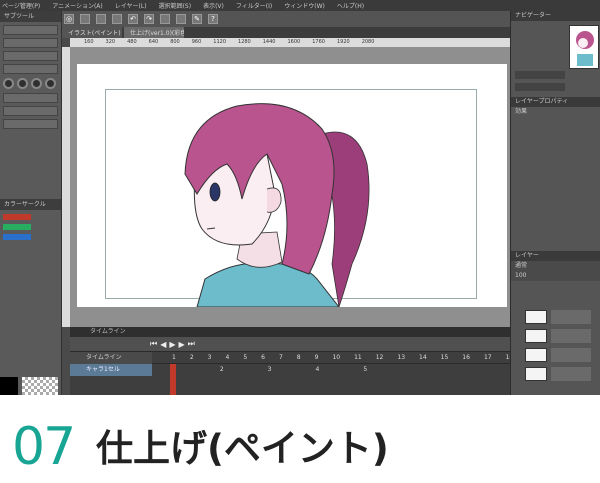 Image resolution: width=600 pixels, height=483 pixels. What do you see at coordinates (182, 344) in the screenshot?
I see `next-frame-icon: ▶` at bounding box center [182, 344].